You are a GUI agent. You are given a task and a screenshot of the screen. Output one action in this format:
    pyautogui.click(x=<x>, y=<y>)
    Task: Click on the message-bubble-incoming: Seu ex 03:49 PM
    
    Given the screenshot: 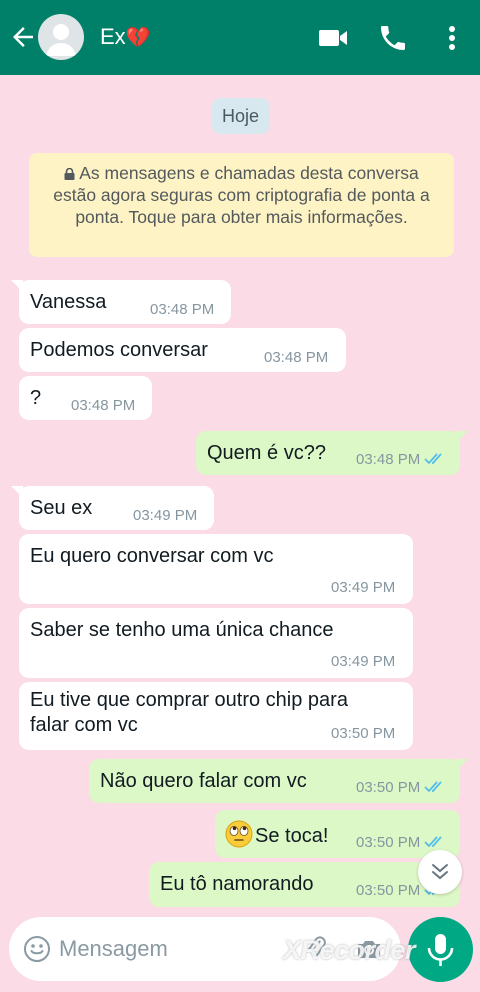 What is the action you would take?
    pyautogui.click(x=112, y=508)
    